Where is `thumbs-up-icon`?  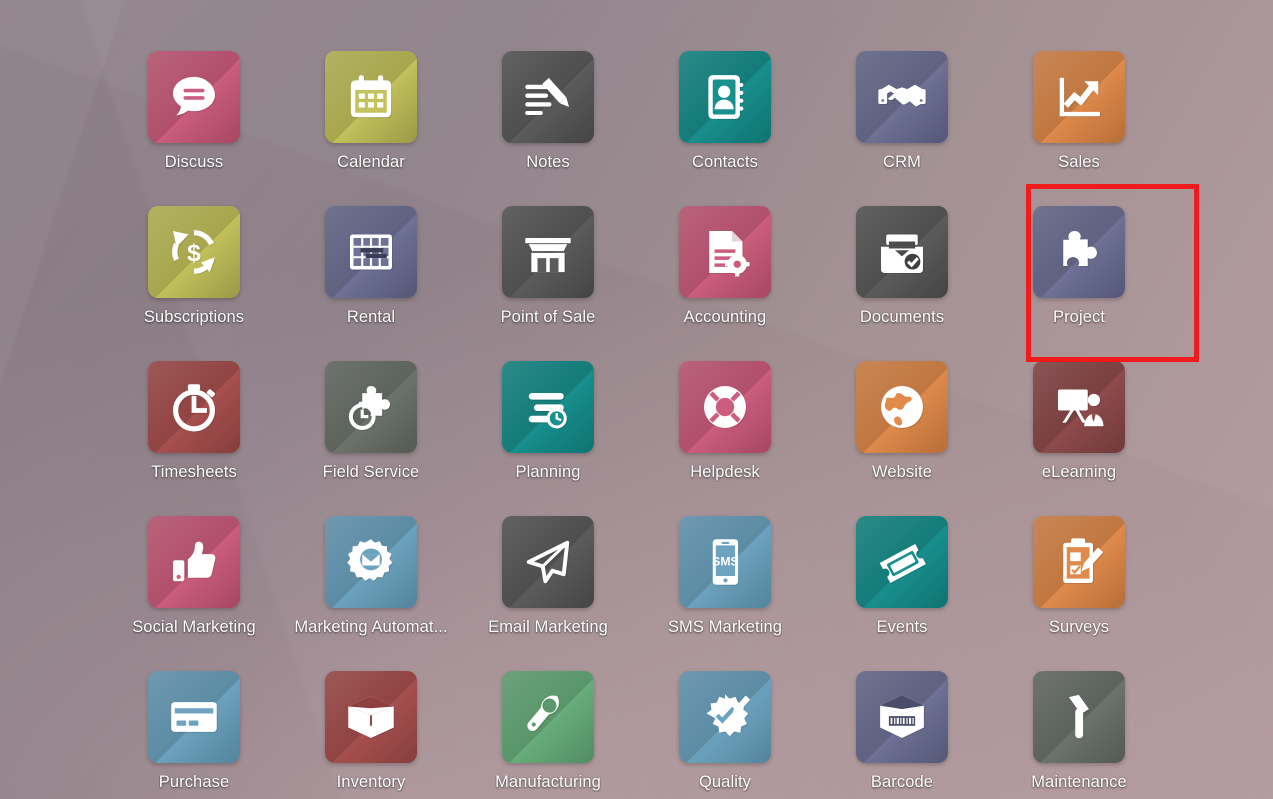
thumbs-up-icon is located at coordinates (194, 562).